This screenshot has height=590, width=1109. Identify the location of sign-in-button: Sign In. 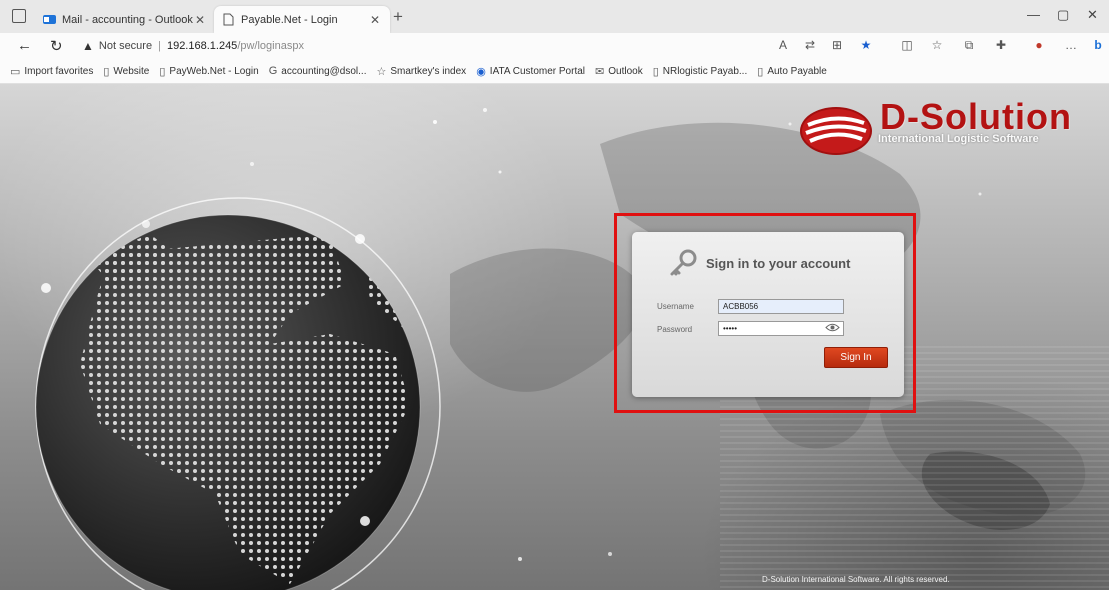
(856, 357).